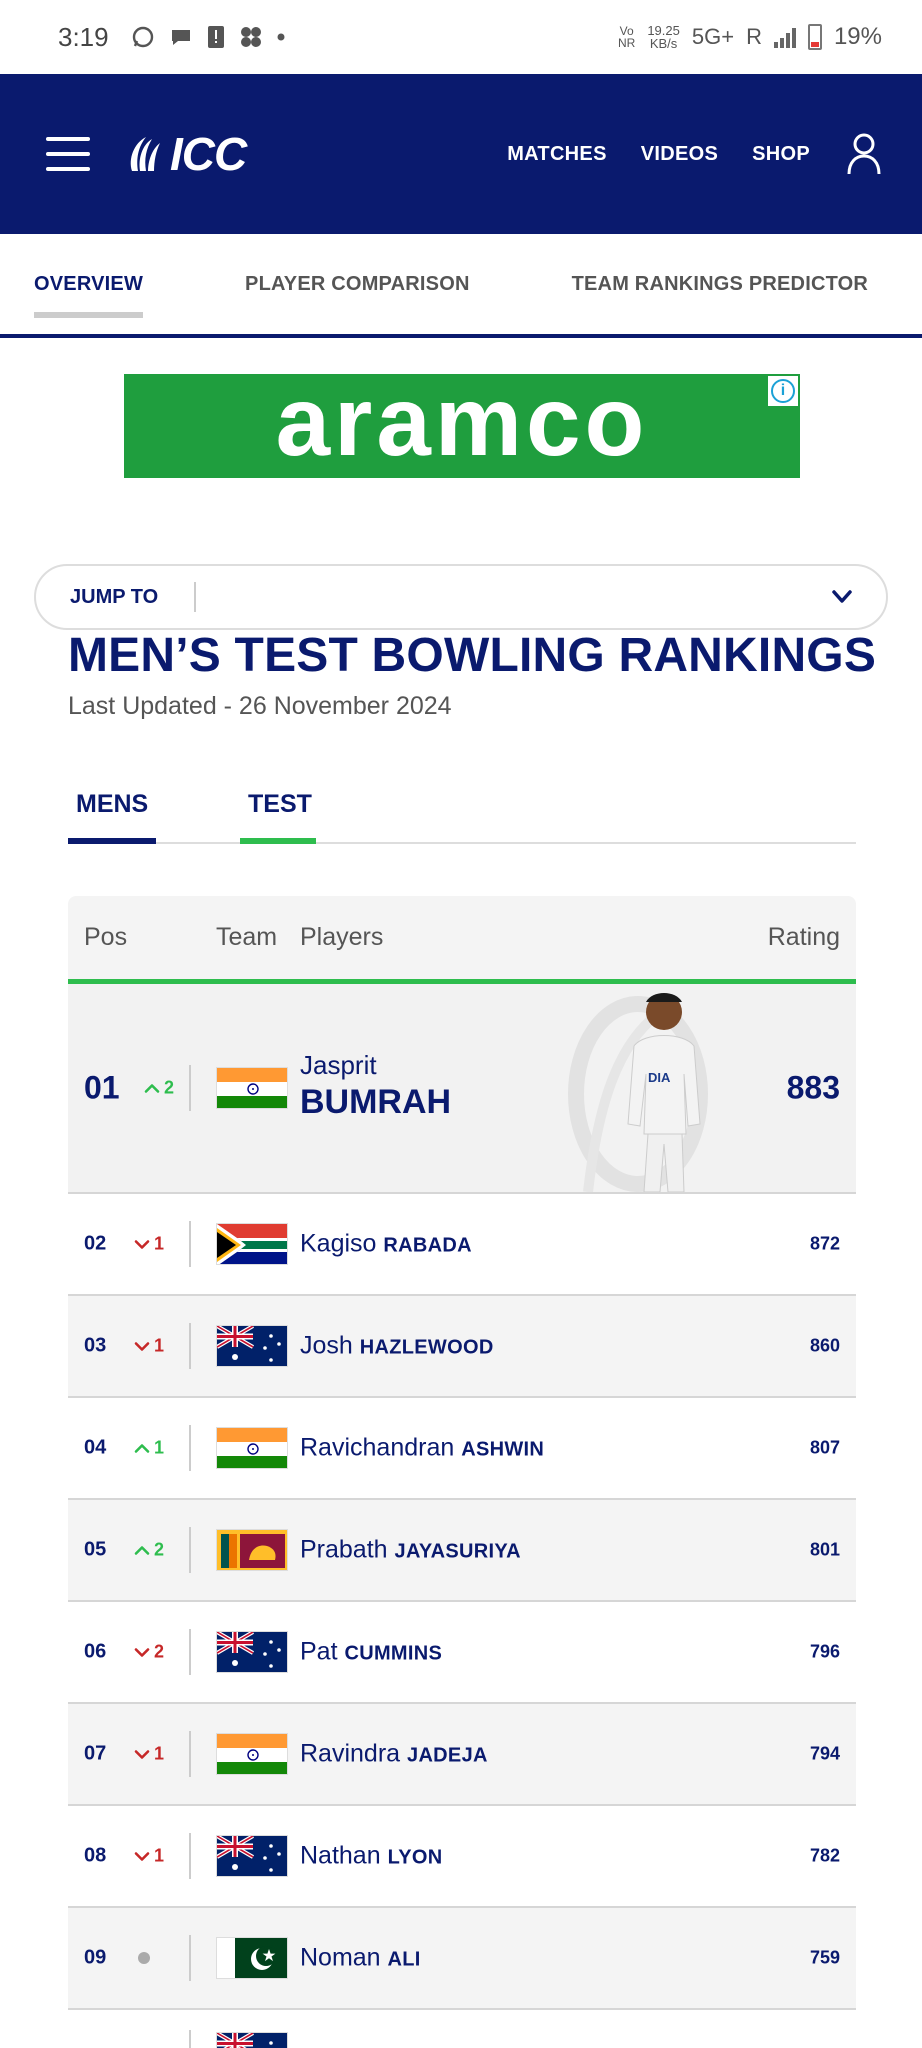 The image size is (922, 2048). Describe the element at coordinates (462, 1857) in the screenshot. I see `table-row: 08 1 Nathan LYON 782` at that location.